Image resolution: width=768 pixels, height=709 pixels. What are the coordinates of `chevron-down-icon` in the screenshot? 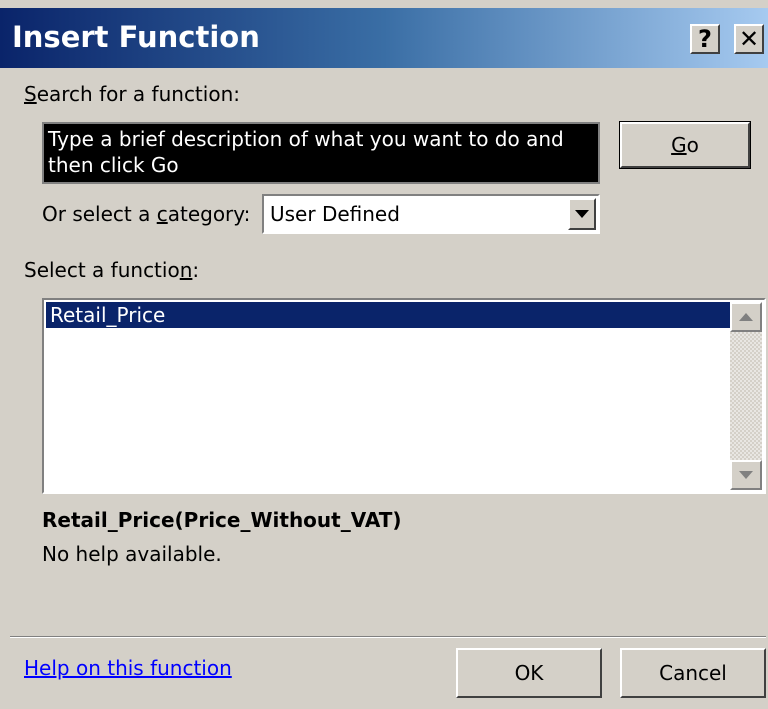 It's located at (582, 214).